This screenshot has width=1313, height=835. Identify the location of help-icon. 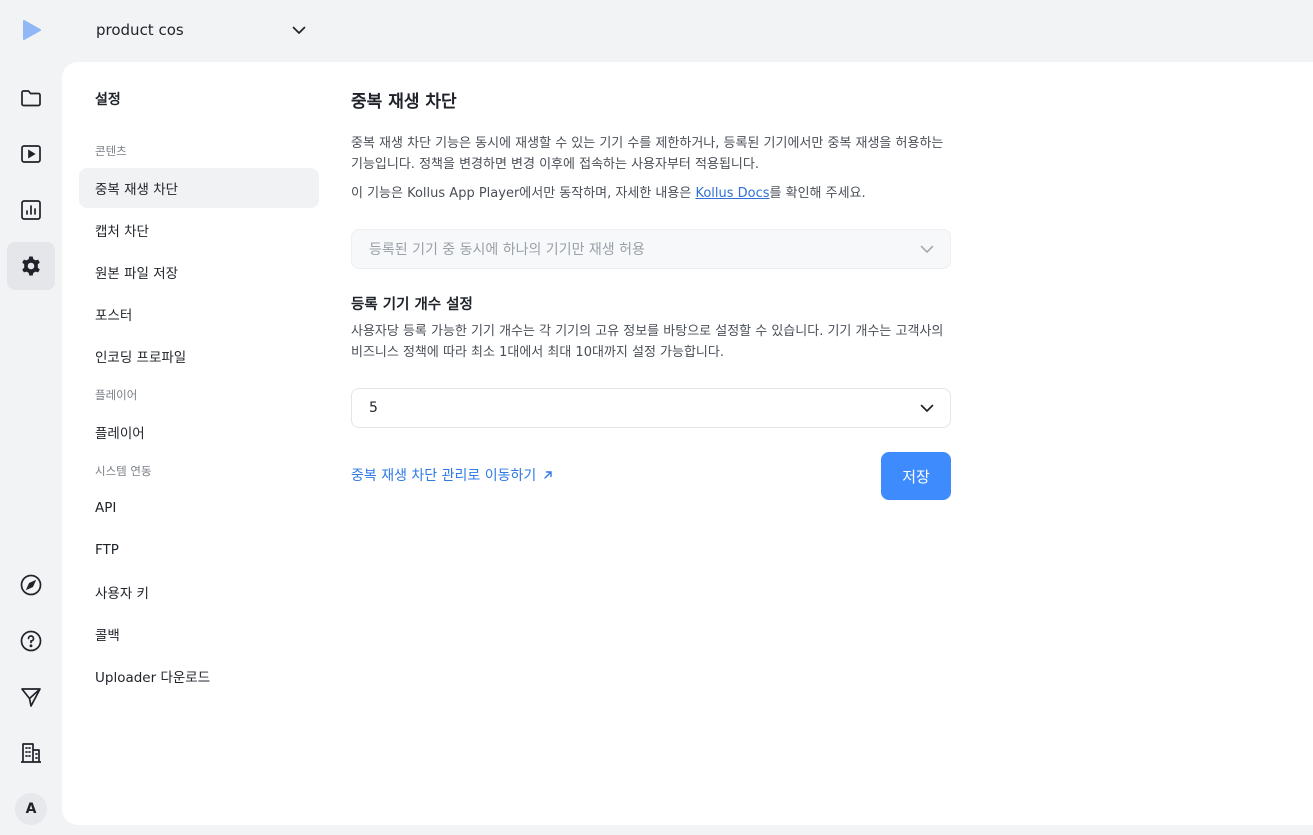
(31, 641).